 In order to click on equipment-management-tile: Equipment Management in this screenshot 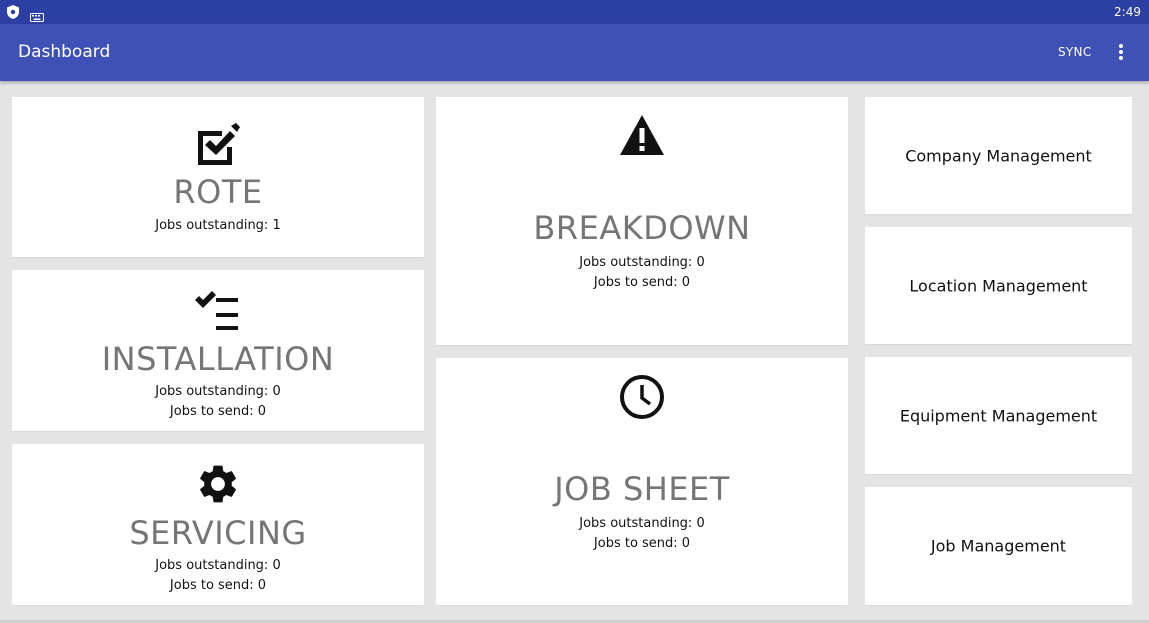, I will do `click(998, 415)`.